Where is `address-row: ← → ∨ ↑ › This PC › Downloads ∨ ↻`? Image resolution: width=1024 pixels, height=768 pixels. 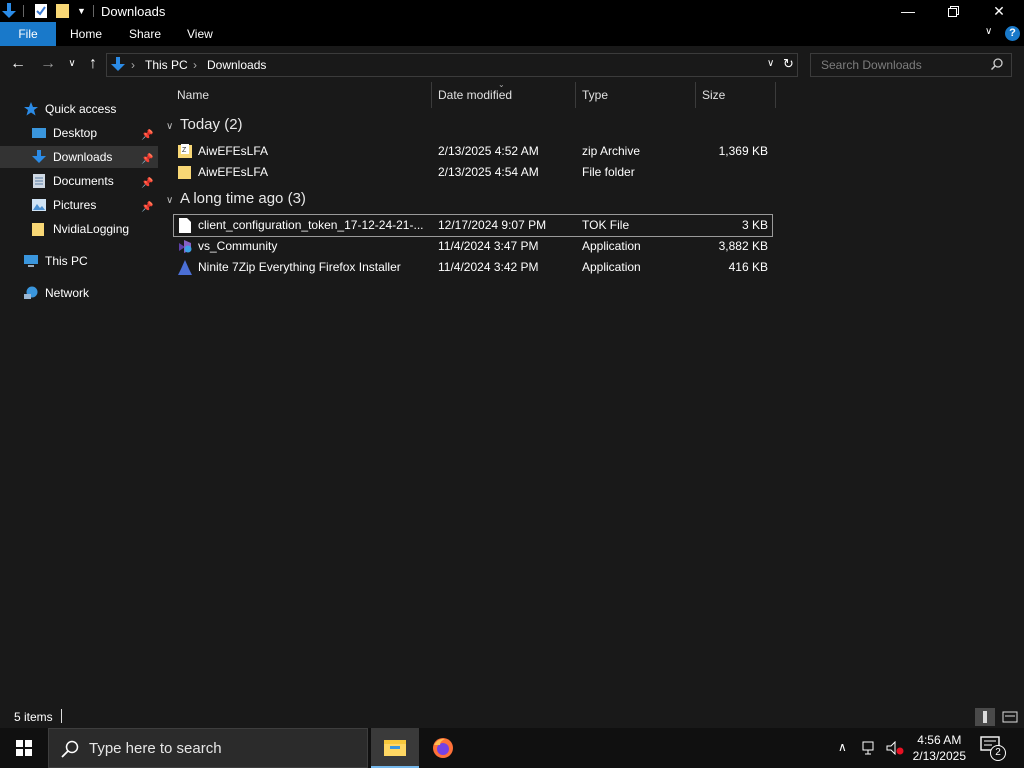 address-row: ← → ∨ ↑ › This PC › Downloads ∨ ↻ is located at coordinates (512, 63).